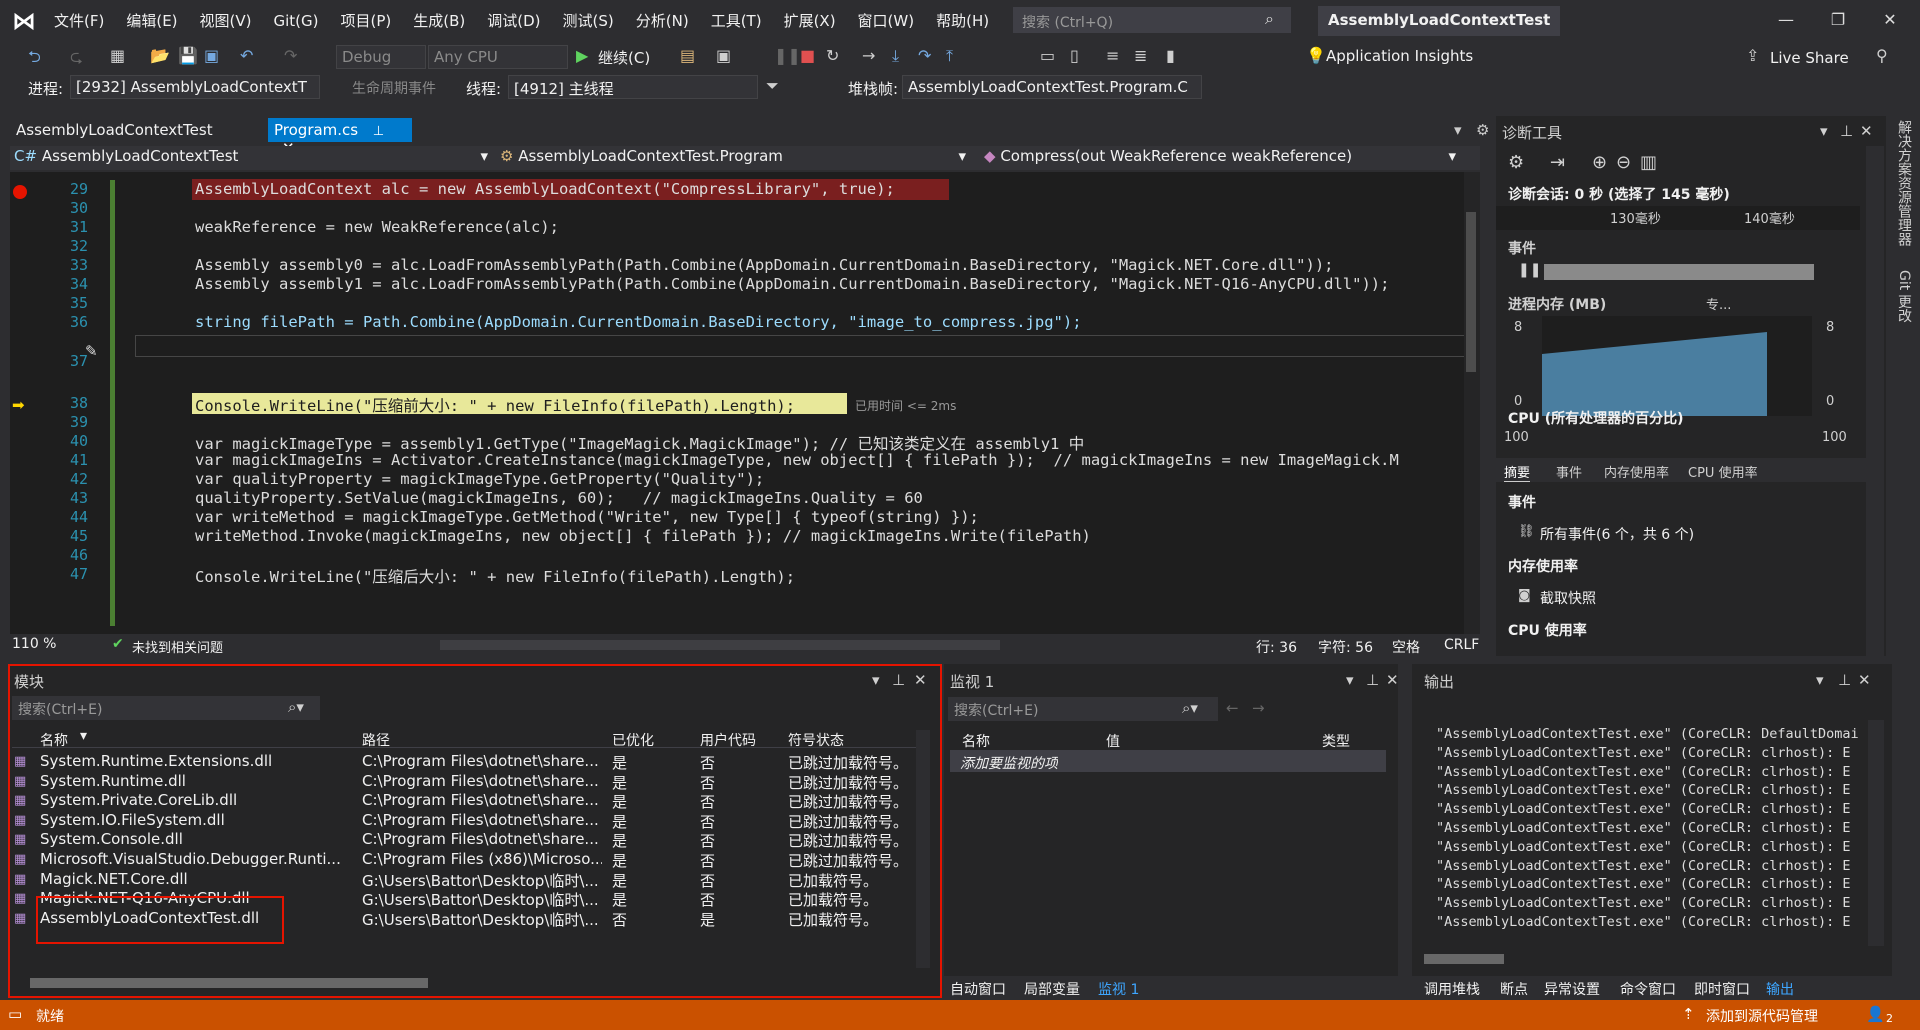  What do you see at coordinates (34, 59) in the screenshot?
I see `back-icon: ⮌` at bounding box center [34, 59].